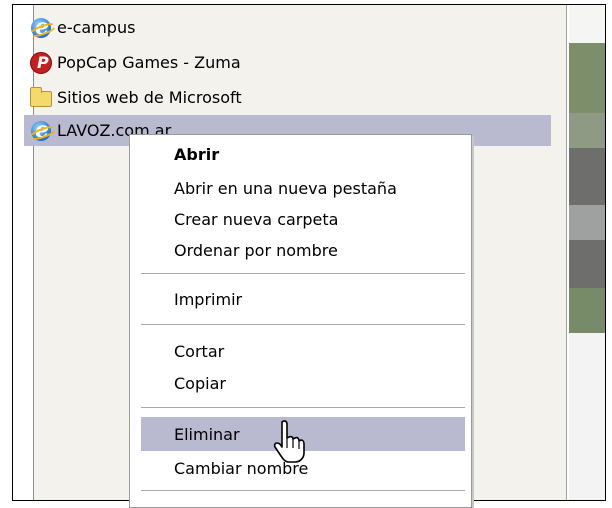  What do you see at coordinates (566, 252) in the screenshot?
I see `panel-splitter` at bounding box center [566, 252].